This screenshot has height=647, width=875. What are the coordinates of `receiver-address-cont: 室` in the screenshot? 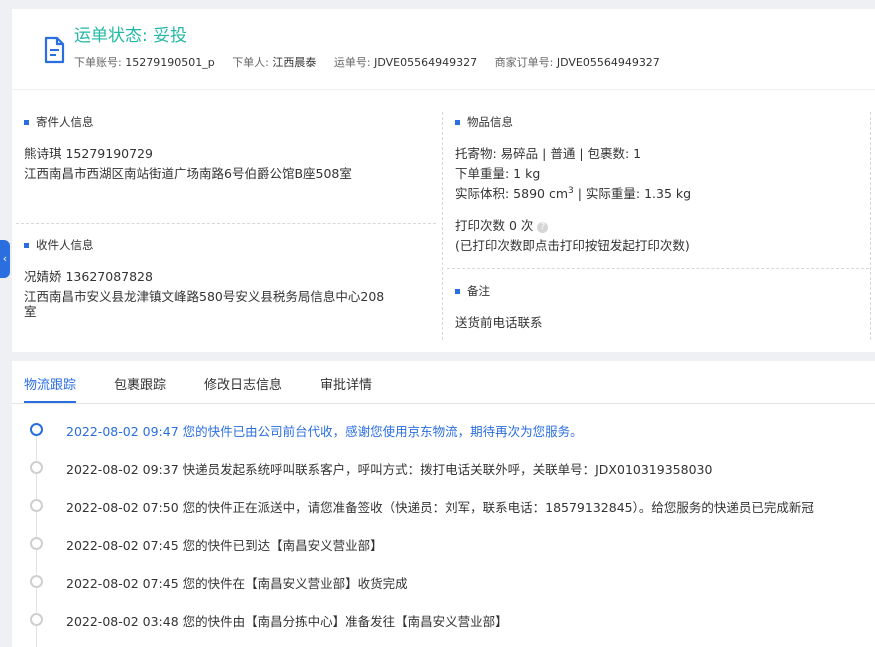 It's located at (30, 311).